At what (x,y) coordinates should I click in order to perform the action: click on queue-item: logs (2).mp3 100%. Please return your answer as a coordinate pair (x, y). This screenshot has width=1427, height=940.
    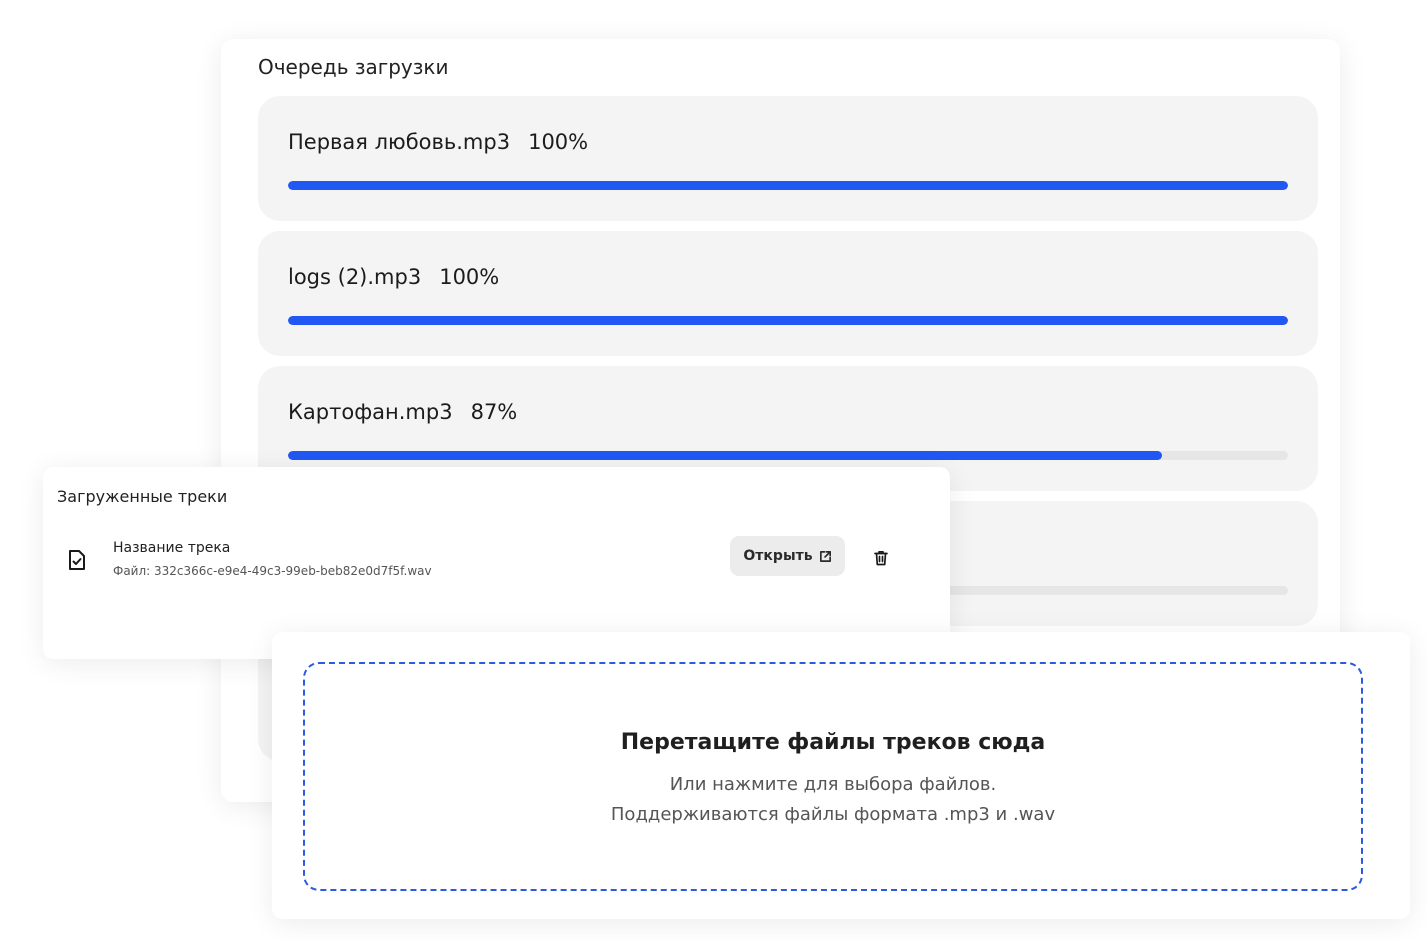
    Looking at the image, I should click on (788, 293).